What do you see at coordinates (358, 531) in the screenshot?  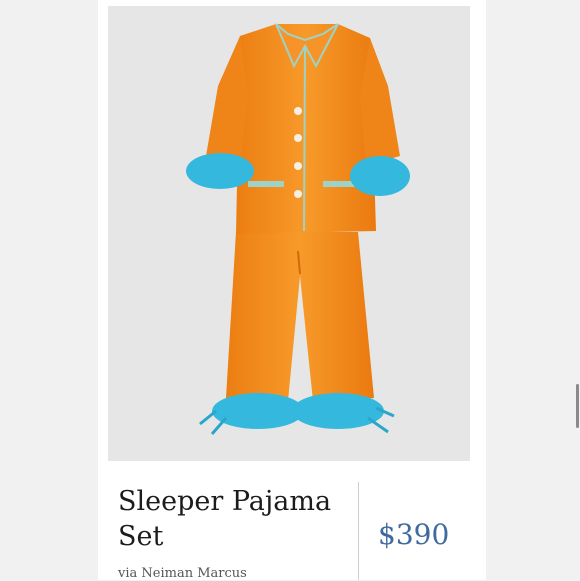 I see `divider` at bounding box center [358, 531].